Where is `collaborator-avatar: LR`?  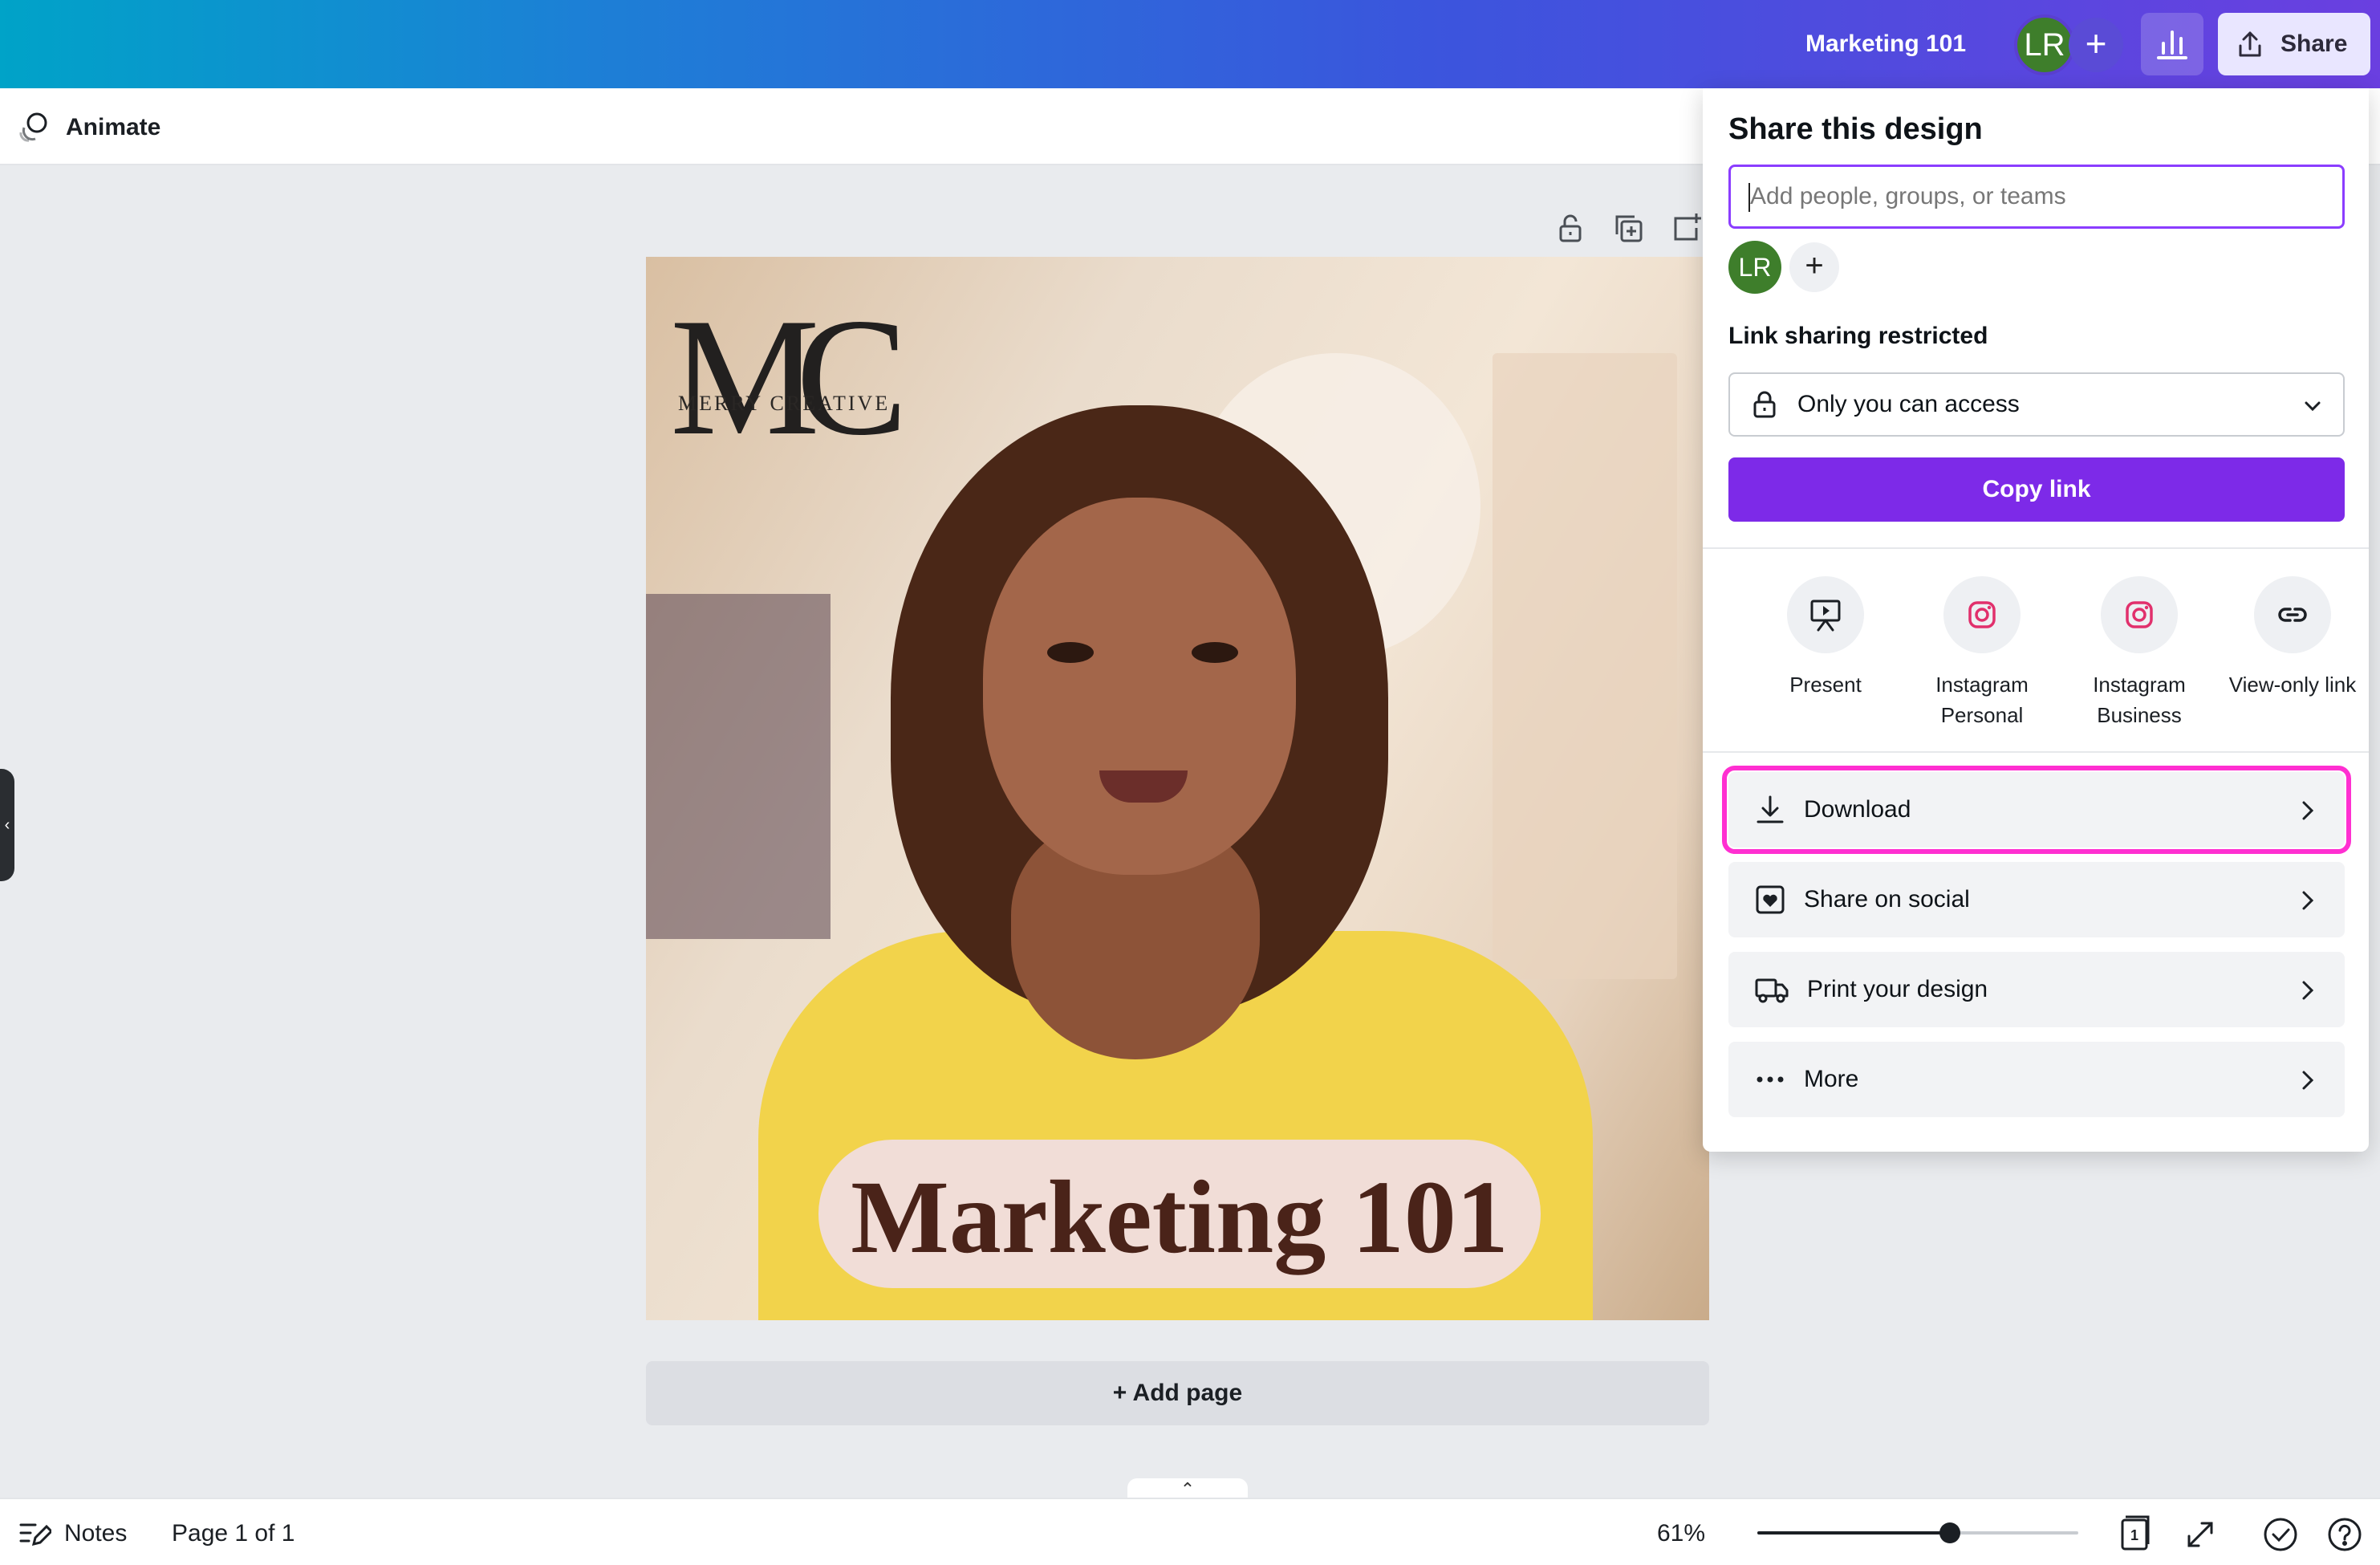 collaborator-avatar: LR is located at coordinates (1754, 267).